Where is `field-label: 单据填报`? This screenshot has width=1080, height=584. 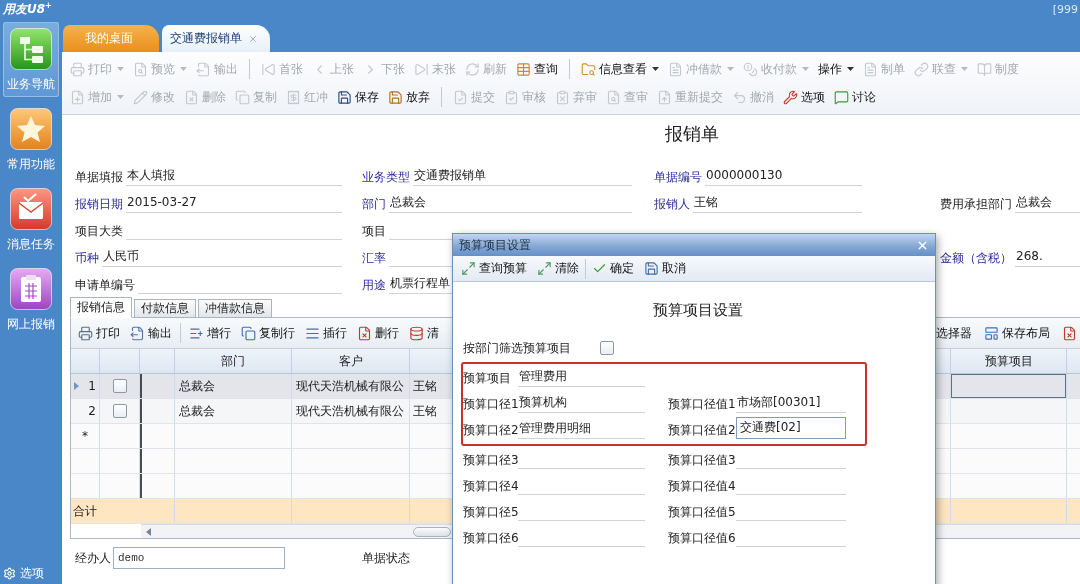
field-label: 单据填报 is located at coordinates (99, 177).